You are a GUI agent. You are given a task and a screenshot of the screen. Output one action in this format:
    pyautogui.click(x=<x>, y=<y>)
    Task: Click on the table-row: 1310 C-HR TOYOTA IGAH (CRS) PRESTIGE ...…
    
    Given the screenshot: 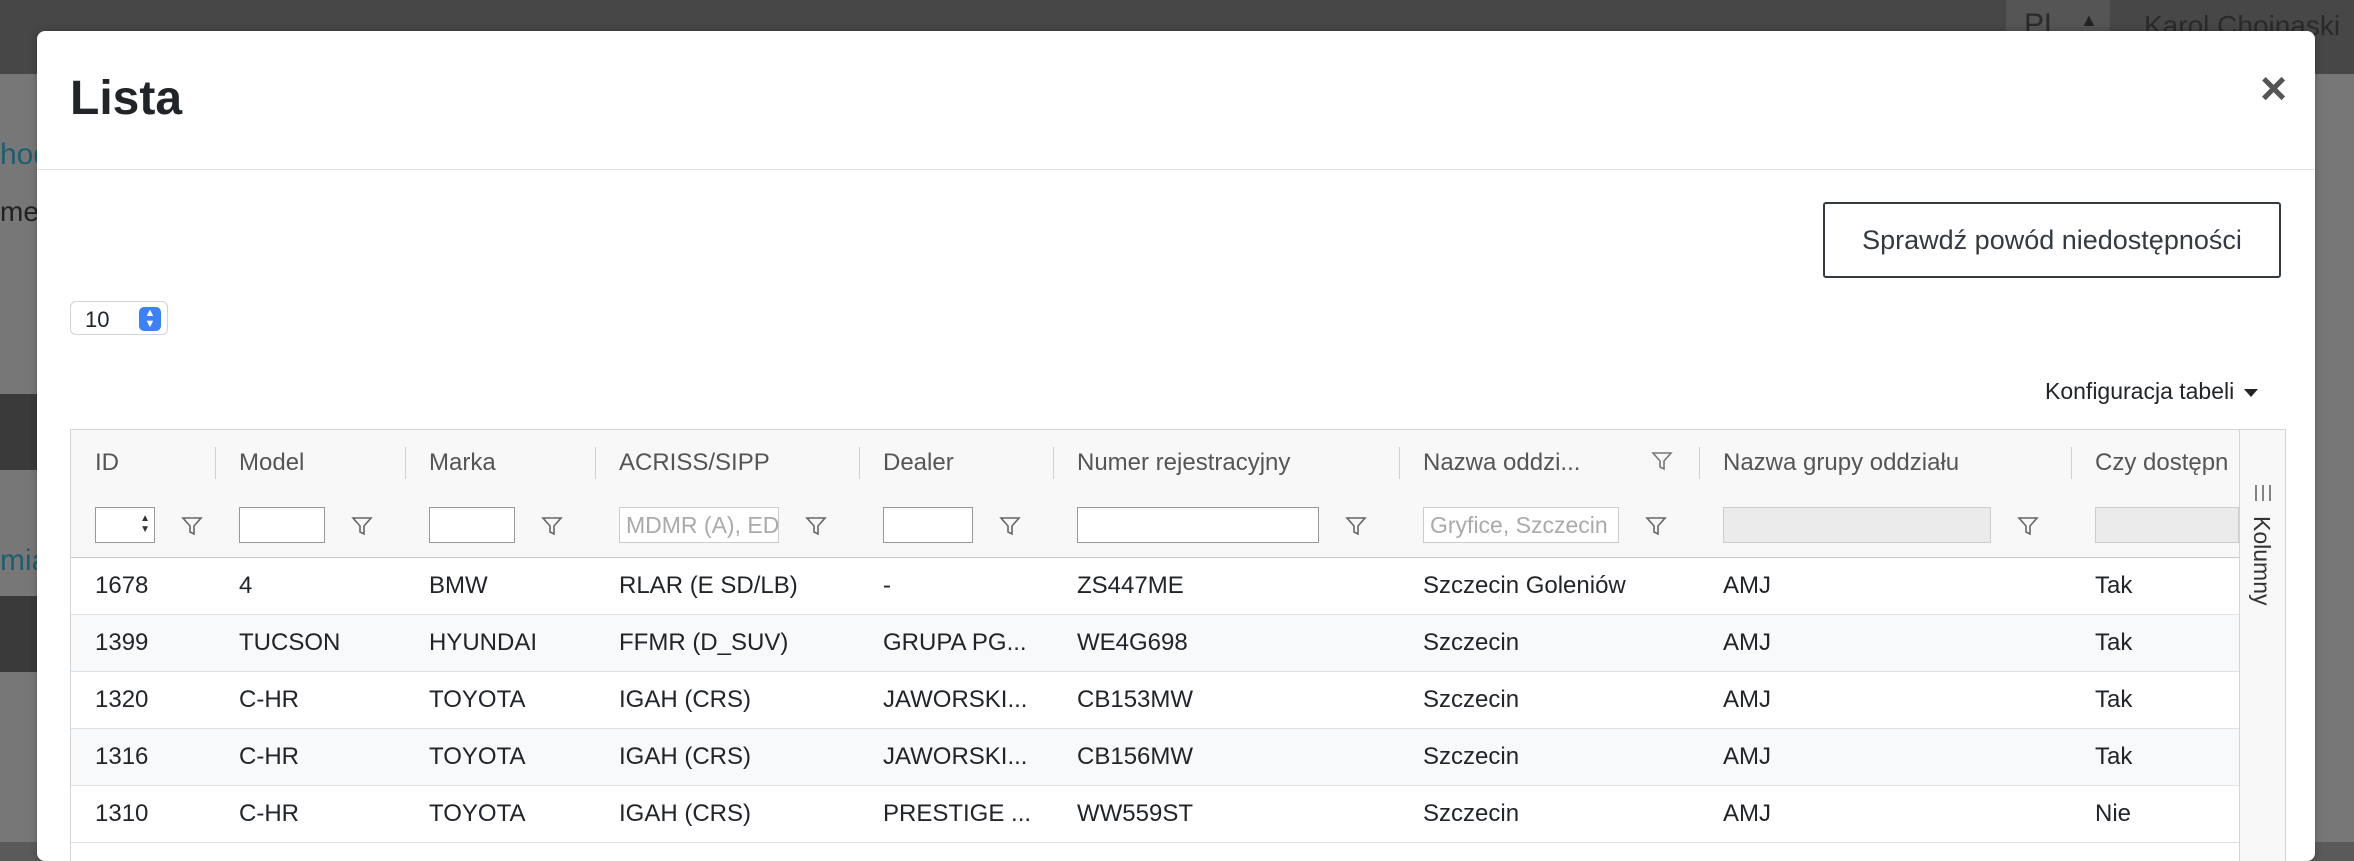 What is the action you would take?
    pyautogui.click(x=1155, y=814)
    